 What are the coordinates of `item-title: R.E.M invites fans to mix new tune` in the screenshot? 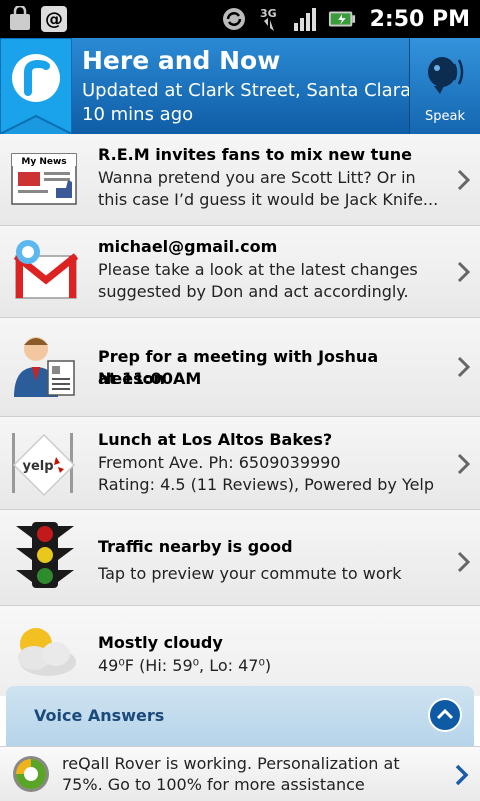 It's located at (255, 154).